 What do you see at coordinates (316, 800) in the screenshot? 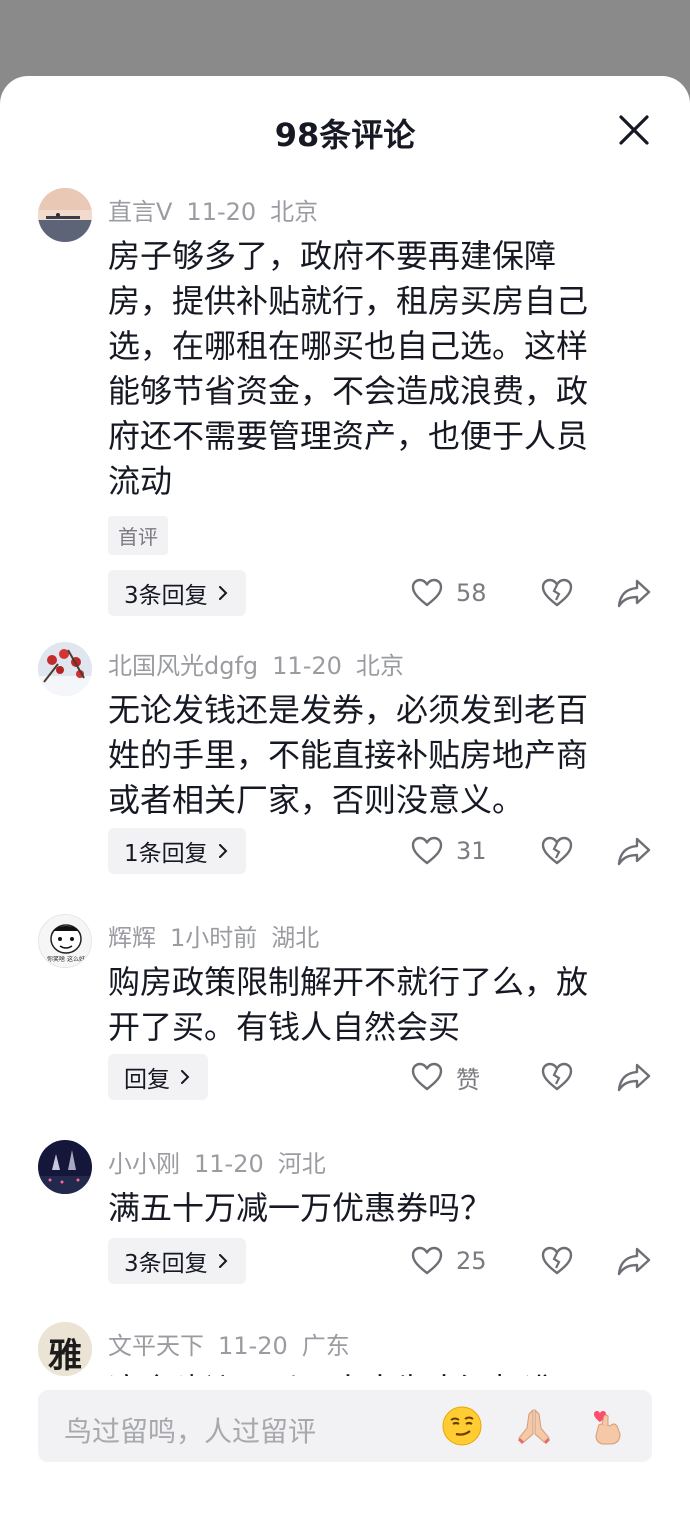
I see `comment-line: 或者相关厂家，否则没意义。` at bounding box center [316, 800].